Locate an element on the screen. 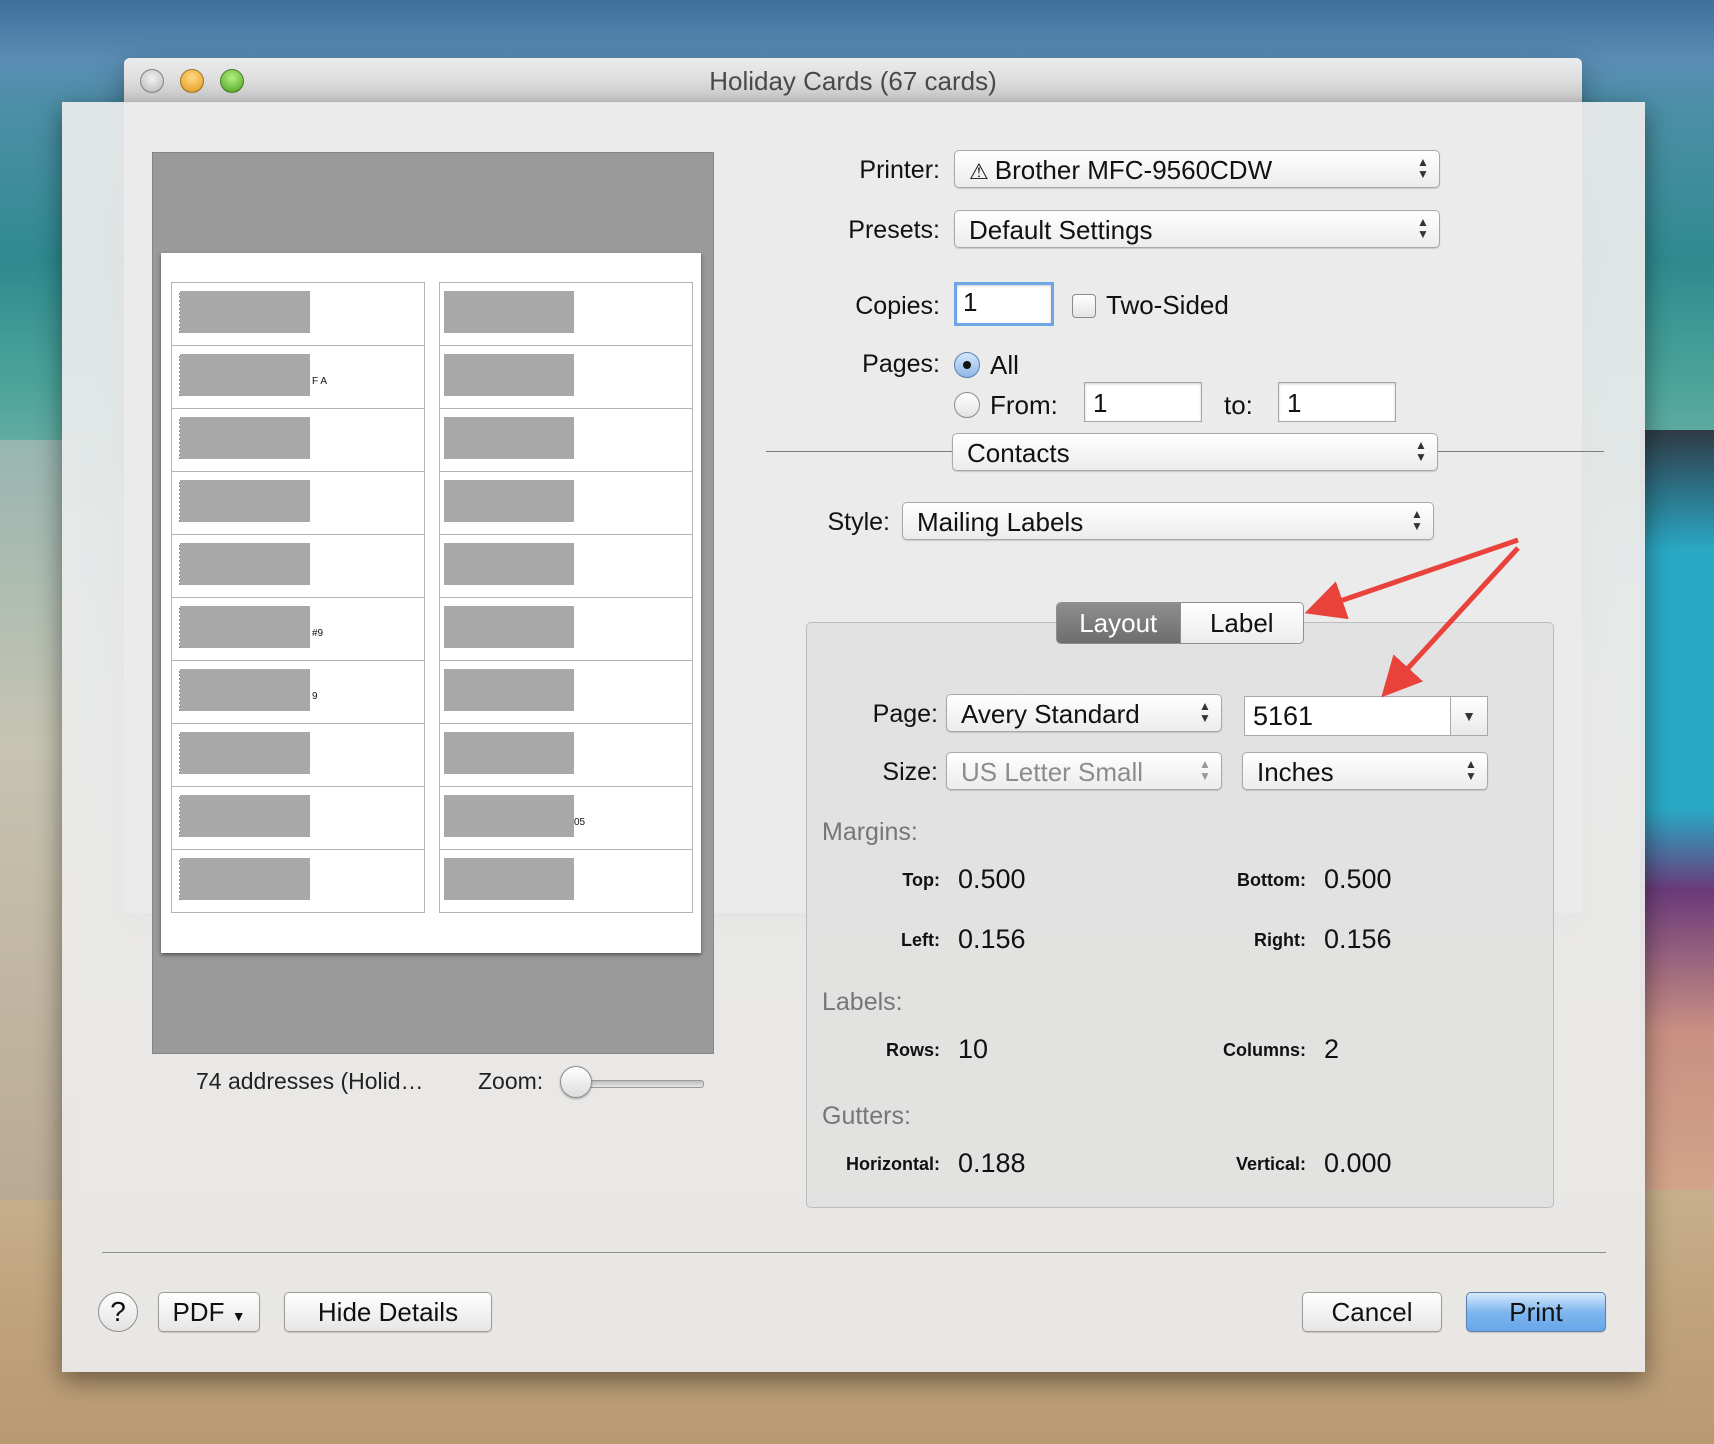 The image size is (1714, 1444). tab-layout: Layout is located at coordinates (1118, 623).